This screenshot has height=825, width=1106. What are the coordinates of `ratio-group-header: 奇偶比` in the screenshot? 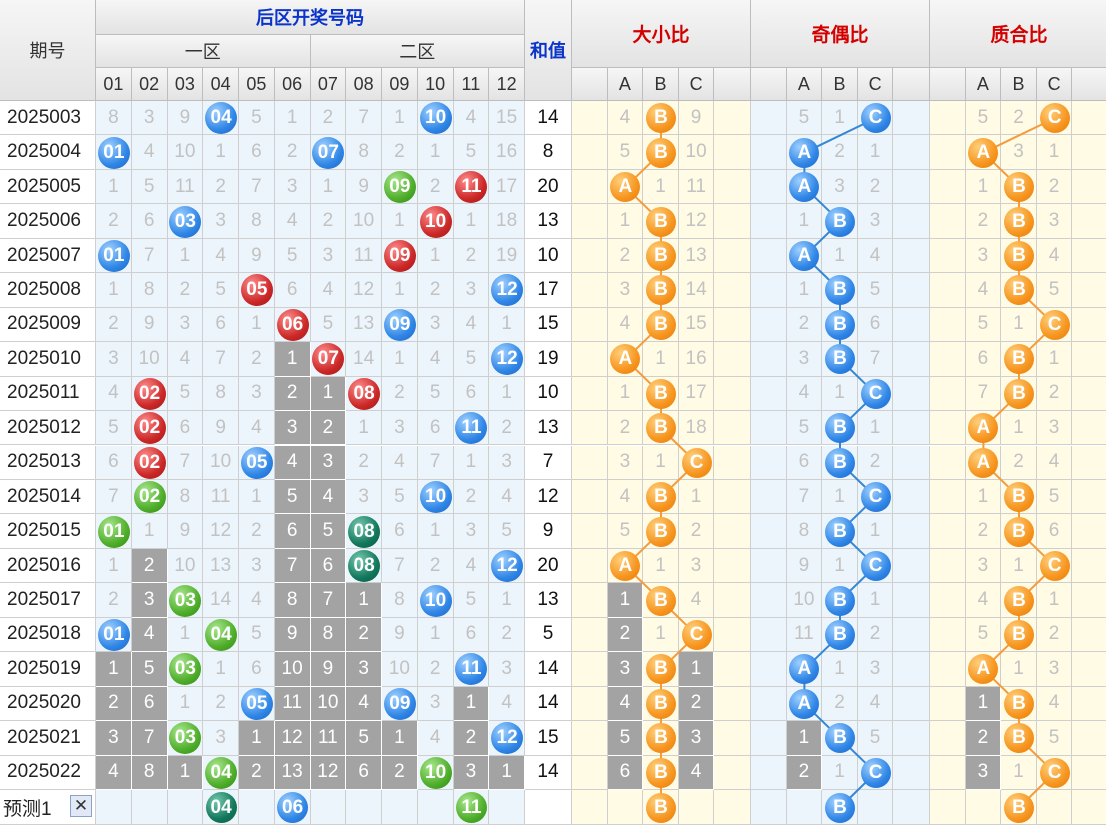 It's located at (840, 34).